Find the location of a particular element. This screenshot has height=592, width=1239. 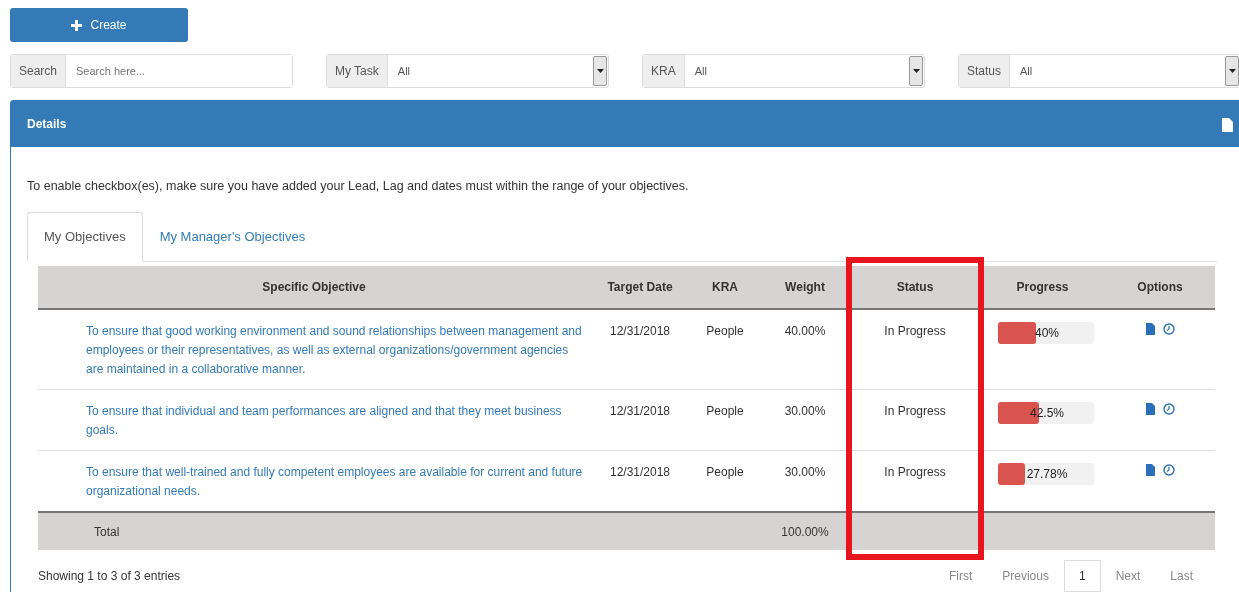

table-cell: 30.00% is located at coordinates (805, 420).